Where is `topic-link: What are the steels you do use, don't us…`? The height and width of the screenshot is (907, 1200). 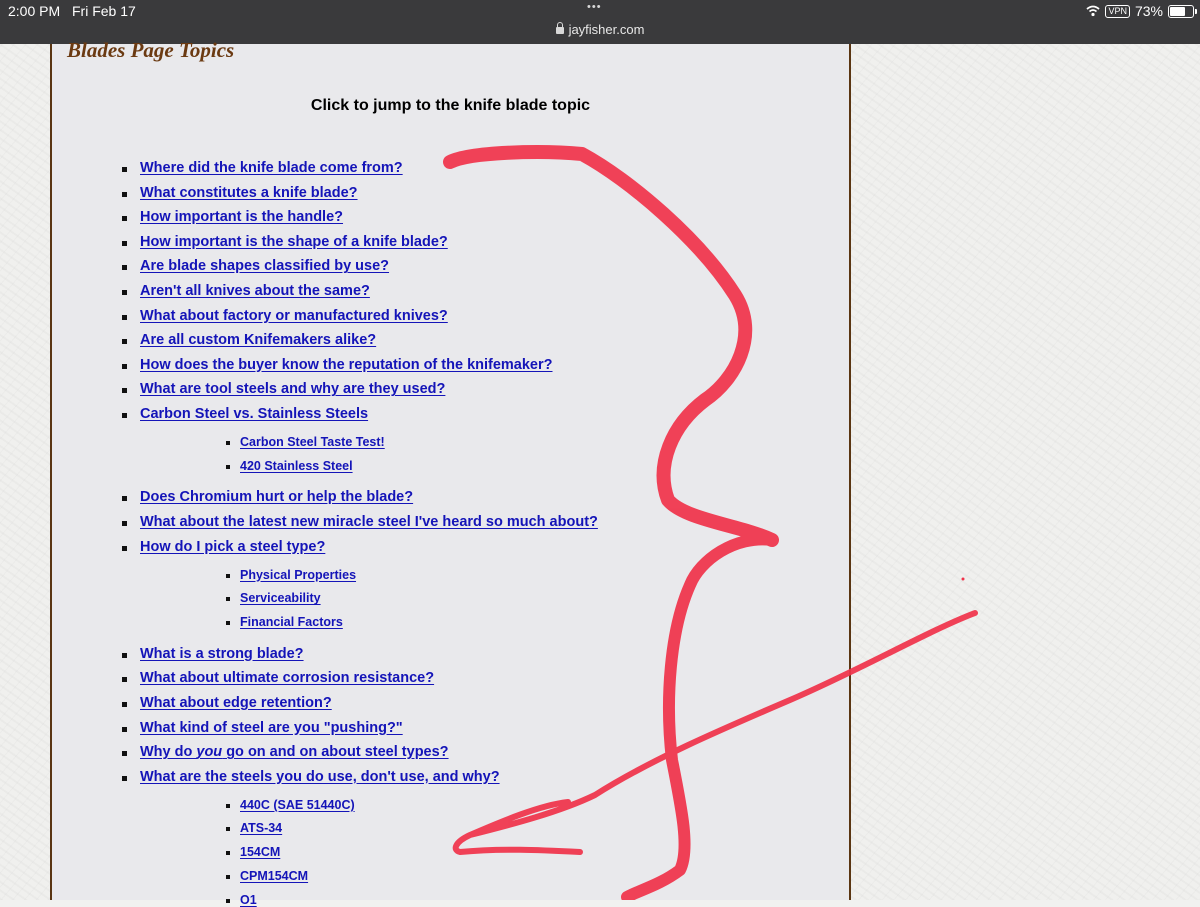
topic-link: What are the steels you do use, don't us… is located at coordinates (320, 777).